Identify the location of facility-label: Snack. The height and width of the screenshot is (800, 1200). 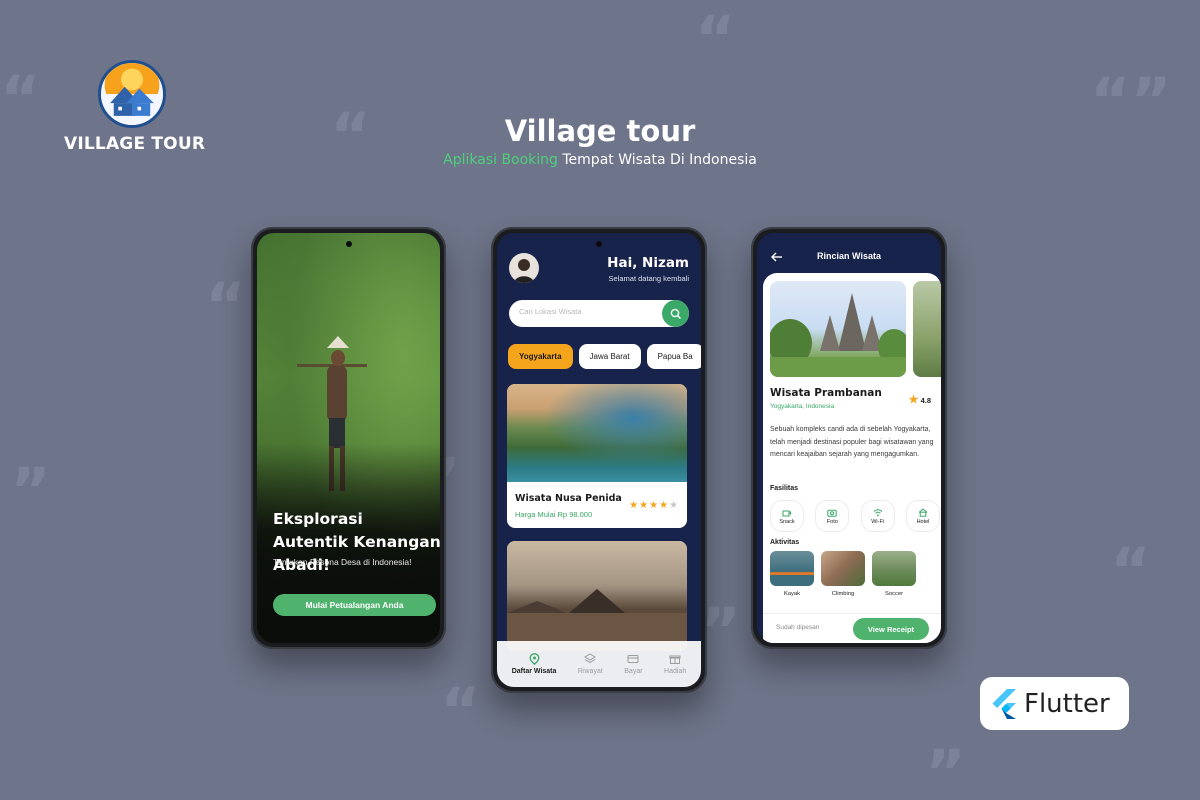
(787, 521).